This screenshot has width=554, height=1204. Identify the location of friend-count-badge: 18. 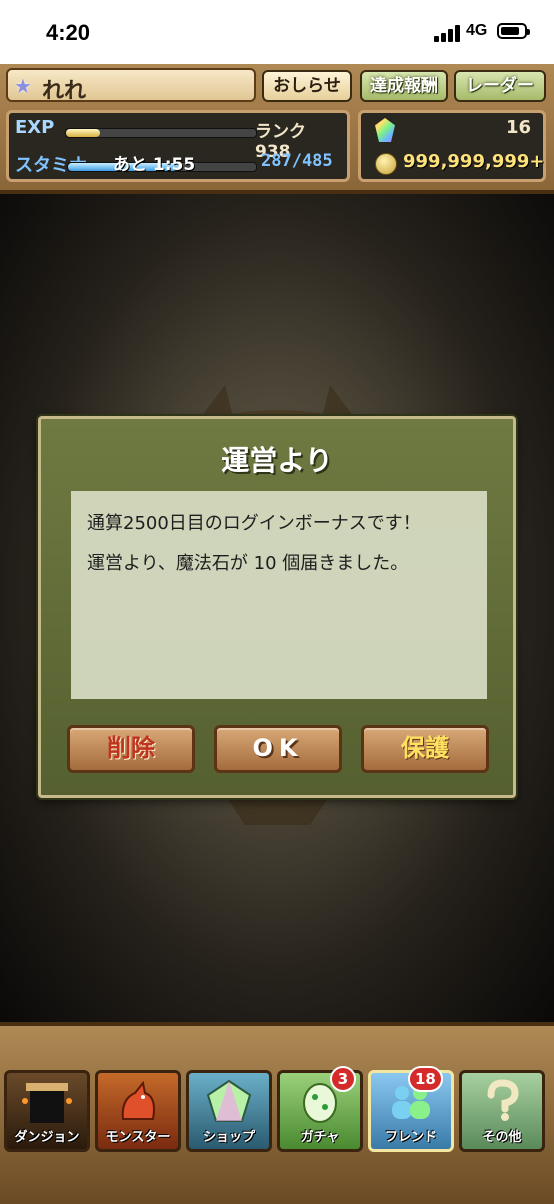
(425, 1079).